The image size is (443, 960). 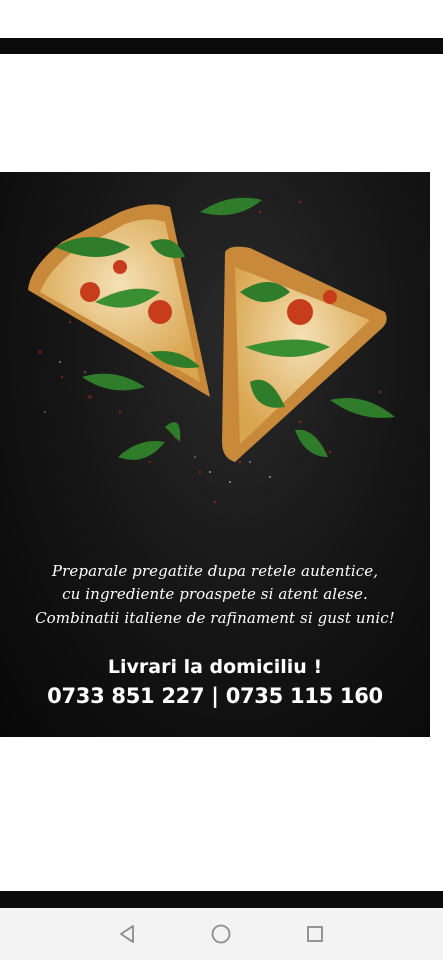 I want to click on pizza-slice-left, so click(x=119, y=300).